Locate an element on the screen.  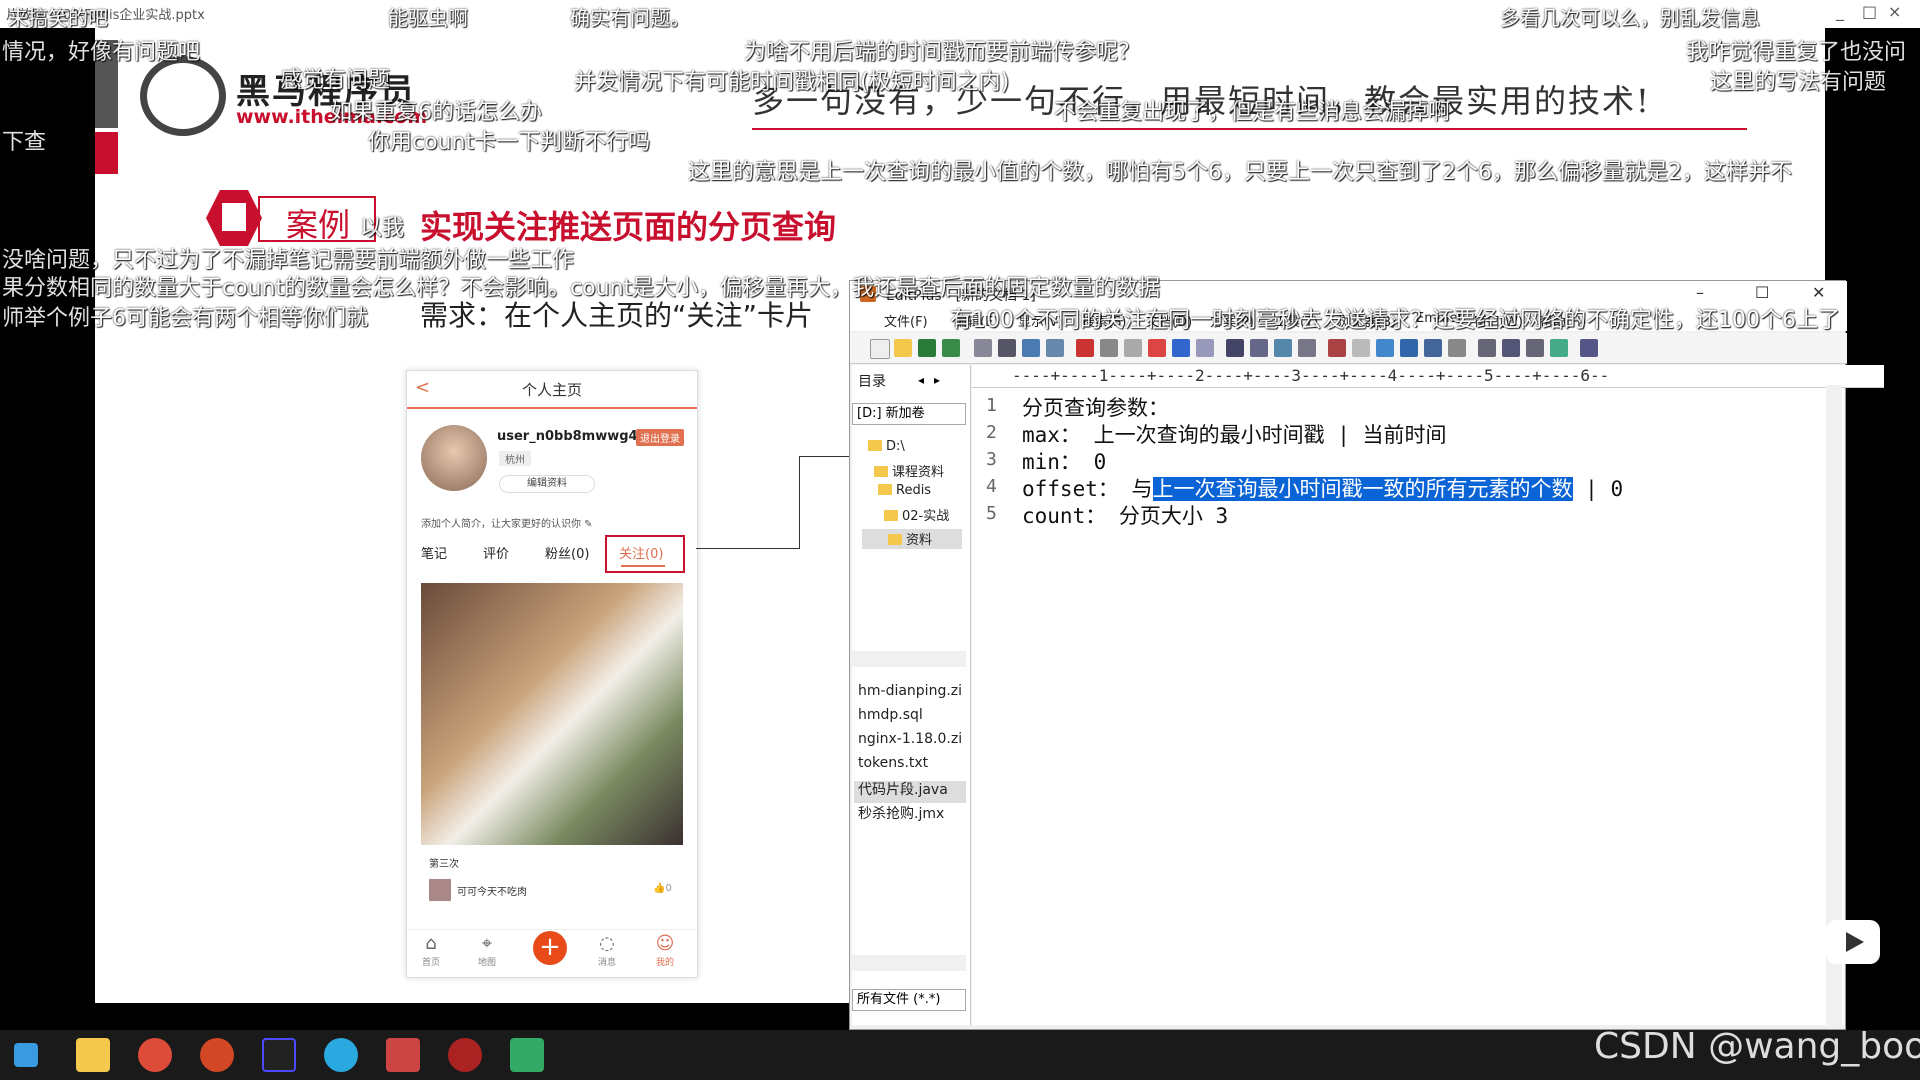
play-button is located at coordinates (1853, 942).